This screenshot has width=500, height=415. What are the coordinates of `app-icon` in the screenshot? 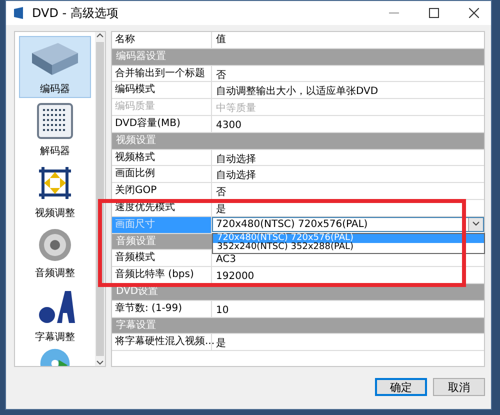 It's located at (19, 13).